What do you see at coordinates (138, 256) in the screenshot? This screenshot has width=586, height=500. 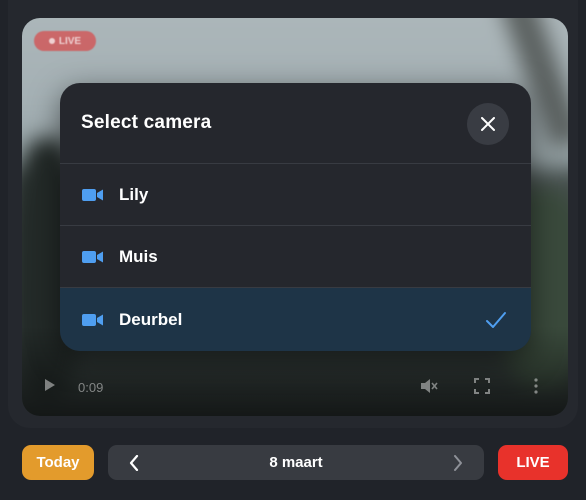 I see `camera-option-label: Muis` at bounding box center [138, 256].